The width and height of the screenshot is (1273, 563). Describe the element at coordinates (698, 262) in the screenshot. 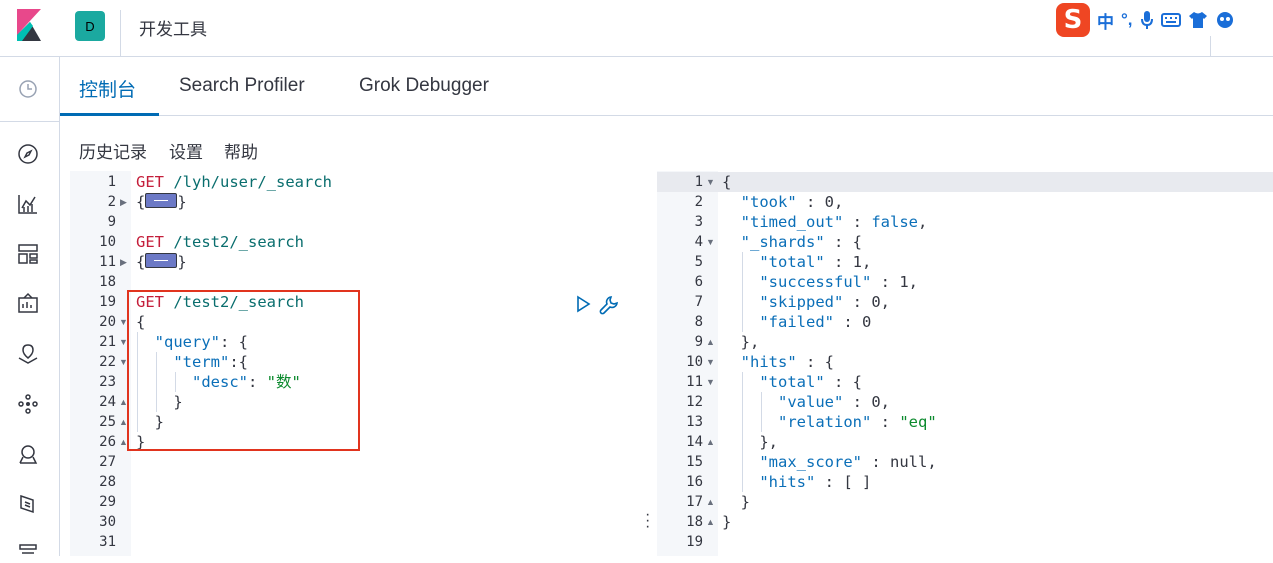

I see `line-number: 5` at that location.